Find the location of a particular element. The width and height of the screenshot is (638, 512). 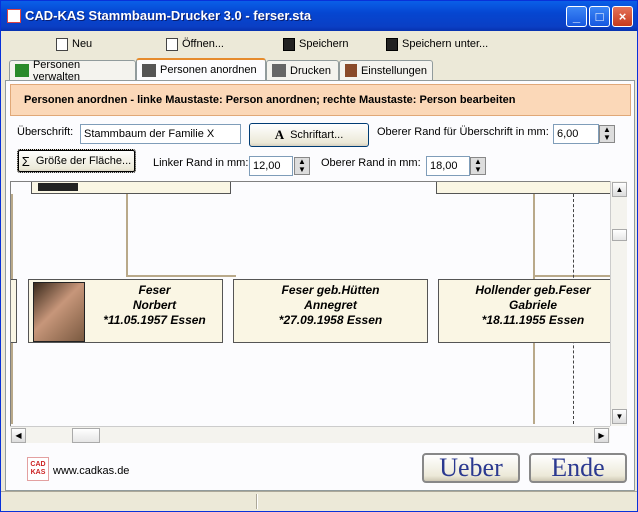

website-link: www.cadkas.de is located at coordinates (91, 471).